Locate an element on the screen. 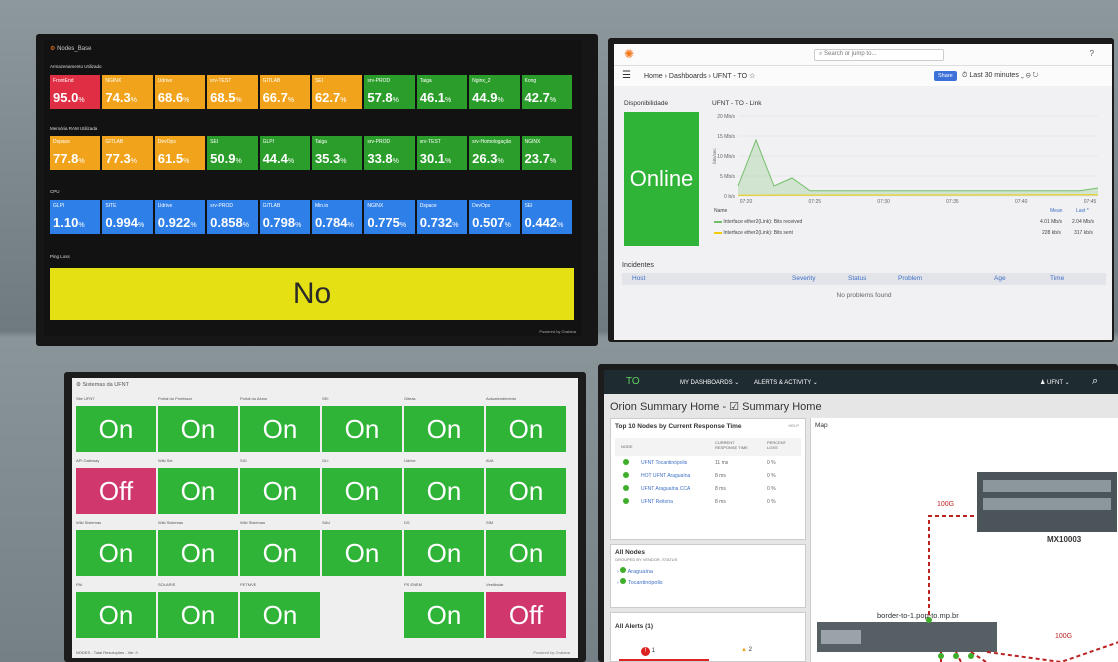 The height and width of the screenshot is (662, 1118). ram-tile: Dspace 77.8% is located at coordinates (75, 153).